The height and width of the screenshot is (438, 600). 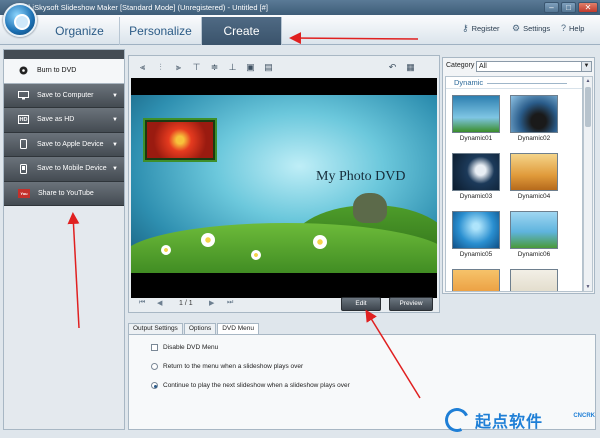 I want to click on align-bottom-icon: ⊥, so click(x=232, y=67).